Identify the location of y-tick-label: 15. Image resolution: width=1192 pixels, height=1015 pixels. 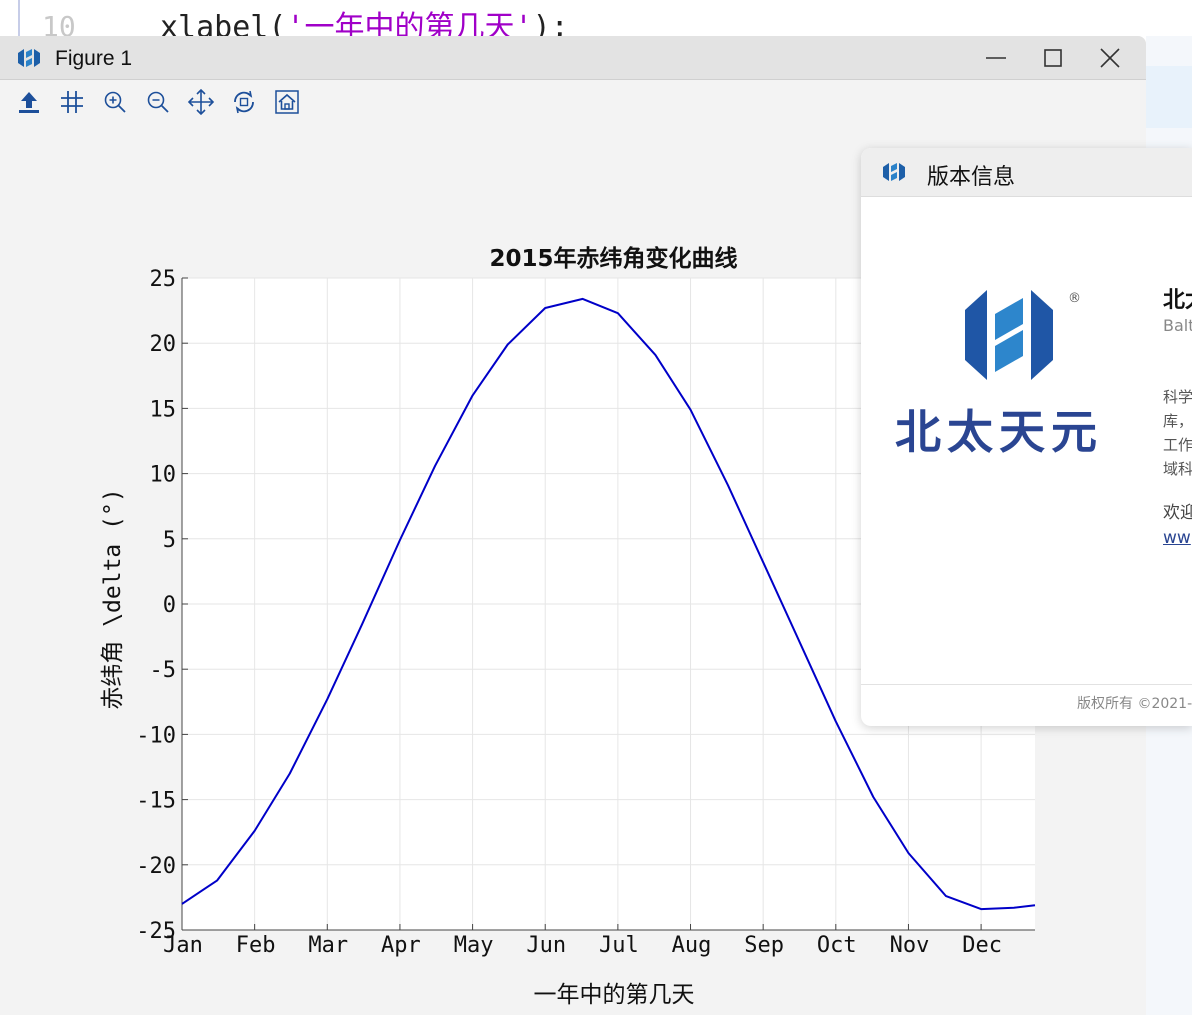
(163, 409).